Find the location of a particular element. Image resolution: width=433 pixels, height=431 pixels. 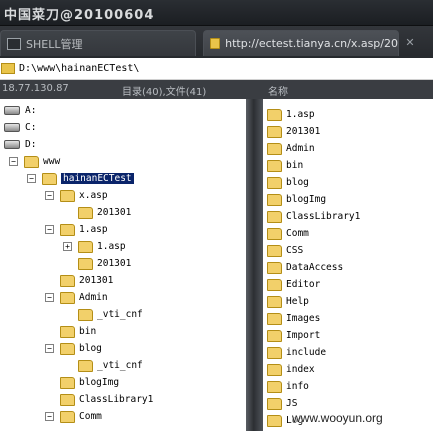

list-item: Help is located at coordinates (288, 301).